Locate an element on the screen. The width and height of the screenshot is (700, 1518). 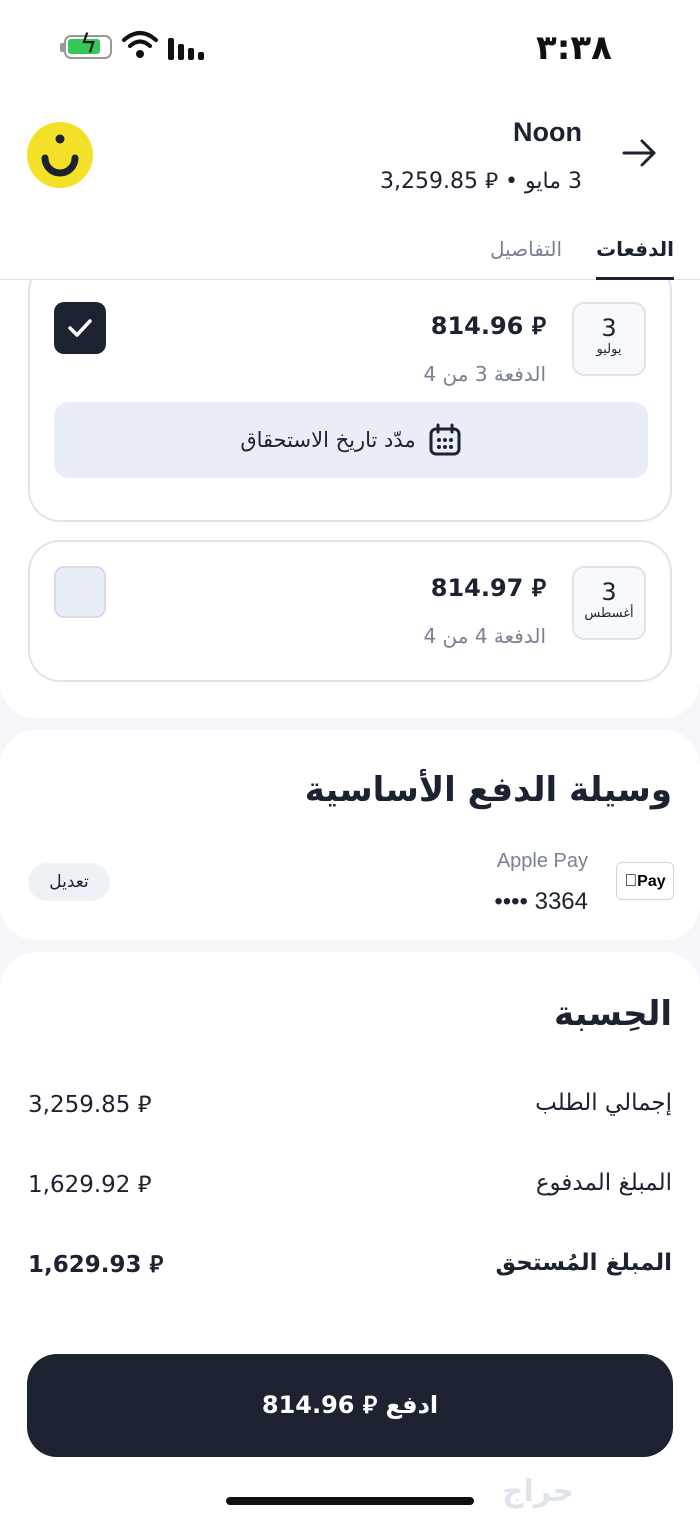
pay-button: ادفع ⃁ 814.96 is located at coordinates (350, 1405).